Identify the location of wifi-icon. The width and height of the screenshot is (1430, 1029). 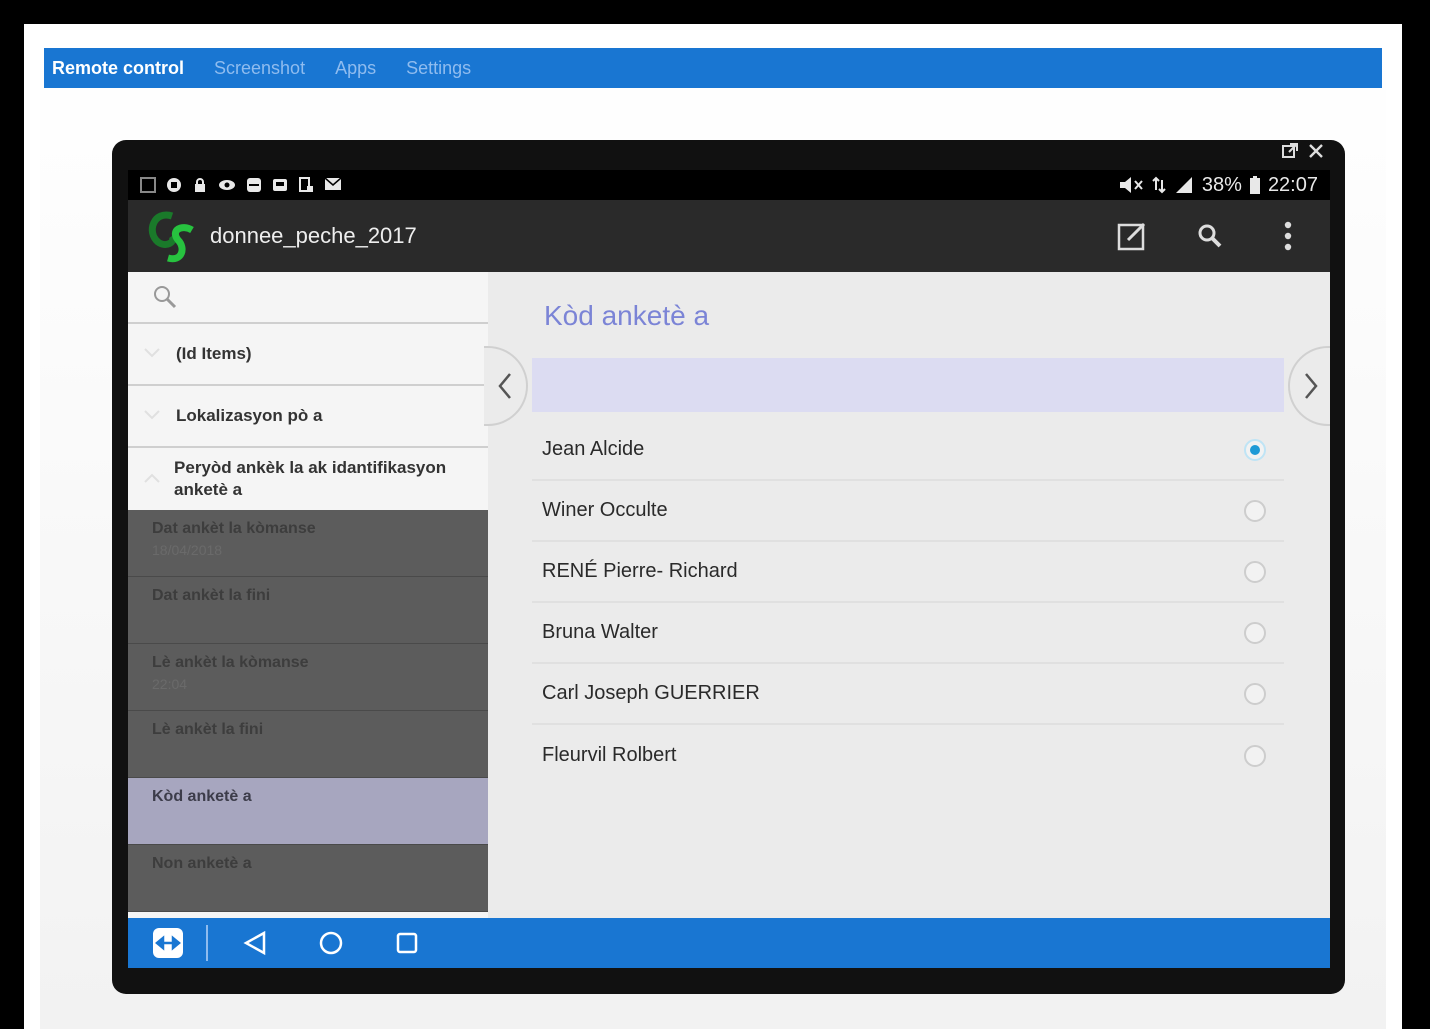
(280, 185).